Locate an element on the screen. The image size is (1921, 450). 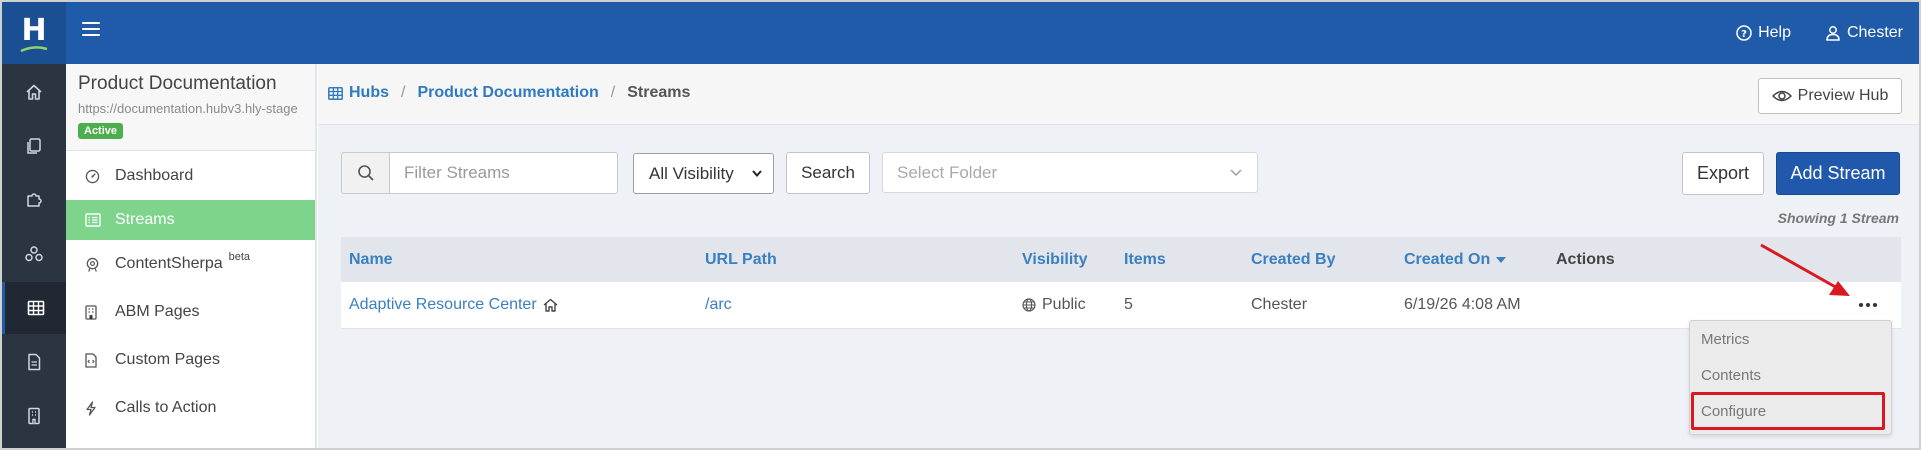
sidebar-item-abm-pages: ABM Pages is located at coordinates (190, 312).